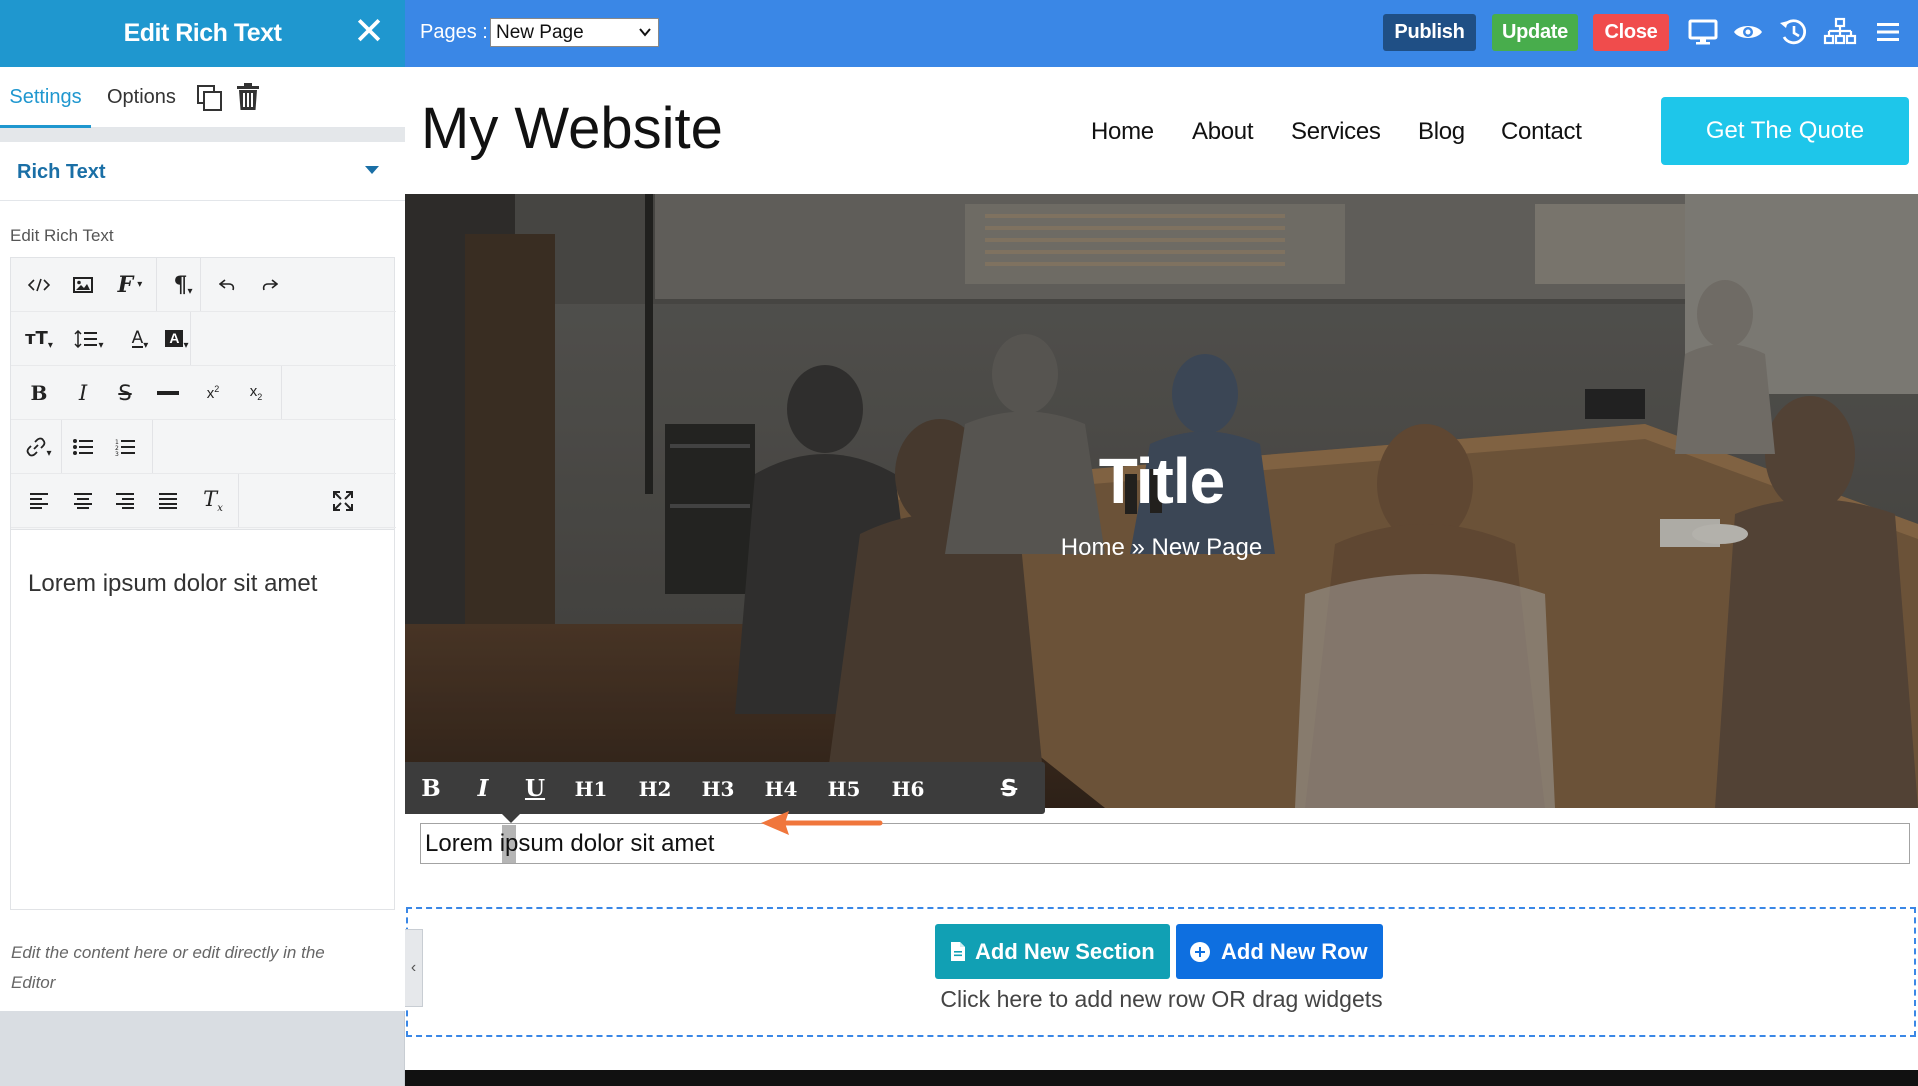  Describe the element at coordinates (89, 338) in the screenshot. I see `line-height-icon: ▾` at that location.